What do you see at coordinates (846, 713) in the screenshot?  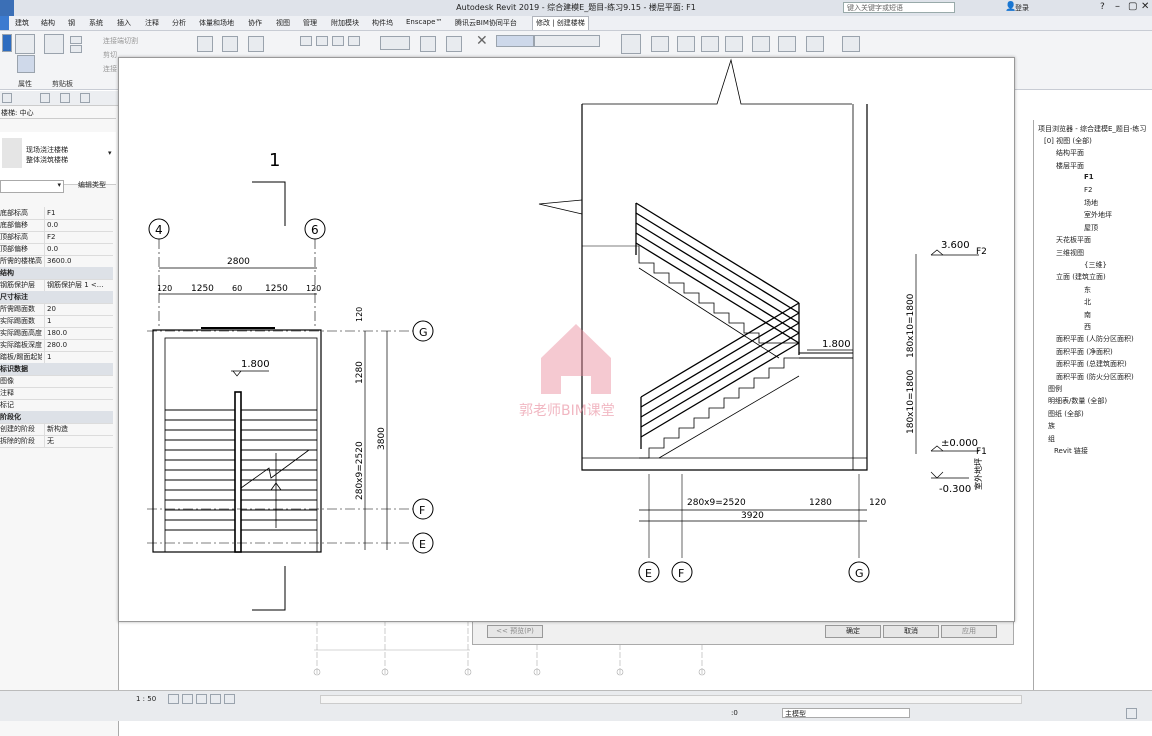 I see `model-dropdown: 主模型` at bounding box center [846, 713].